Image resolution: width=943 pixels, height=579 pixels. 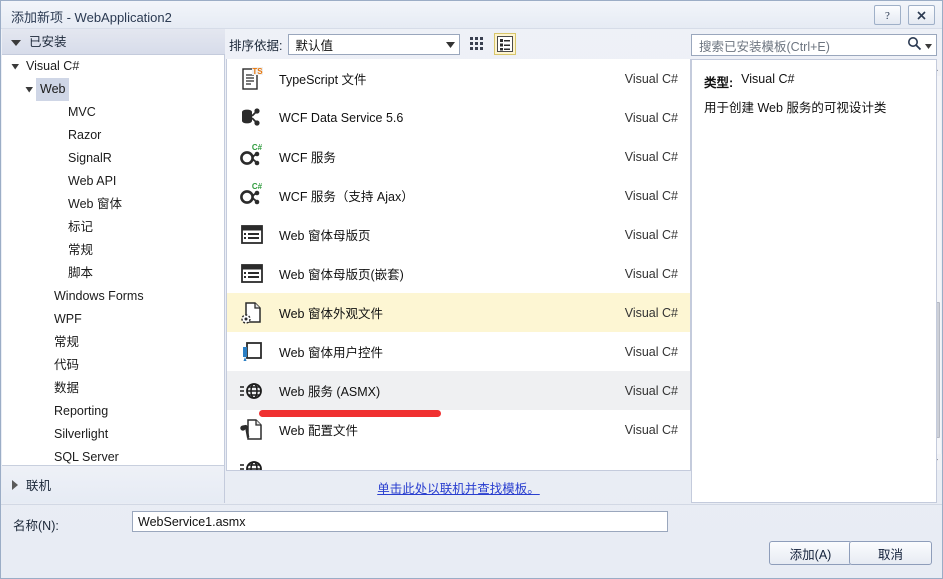 I want to click on find-online-templates-link: 单击此处以联机并查找模板。, so click(x=458, y=487).